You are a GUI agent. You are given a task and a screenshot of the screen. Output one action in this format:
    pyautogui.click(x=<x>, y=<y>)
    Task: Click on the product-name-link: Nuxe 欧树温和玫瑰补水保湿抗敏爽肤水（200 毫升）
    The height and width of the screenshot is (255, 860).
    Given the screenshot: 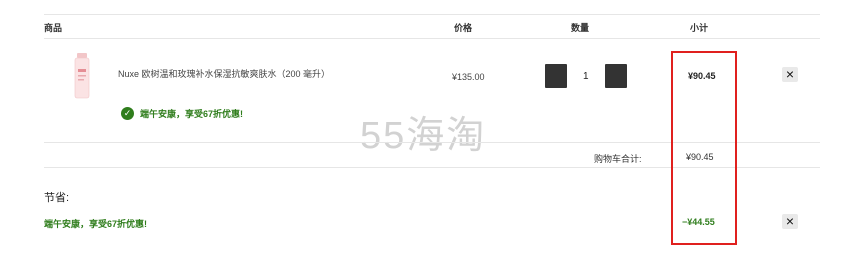 What is the action you would take?
    pyautogui.click(x=224, y=73)
    